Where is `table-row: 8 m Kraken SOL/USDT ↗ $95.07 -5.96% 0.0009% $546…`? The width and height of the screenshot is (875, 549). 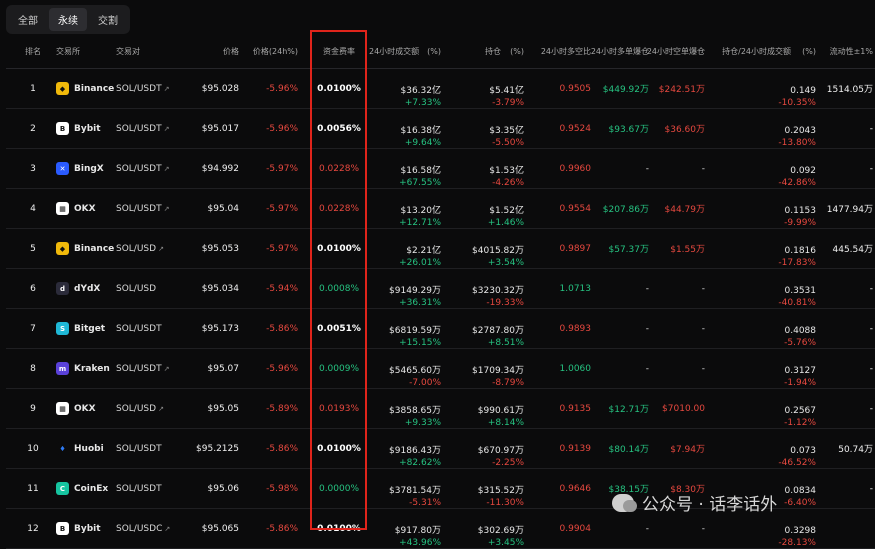 table-row: 8 m Kraken SOL/USDT ↗ $95.07 -5.96% 0.0009% $546… is located at coordinates (440, 369).